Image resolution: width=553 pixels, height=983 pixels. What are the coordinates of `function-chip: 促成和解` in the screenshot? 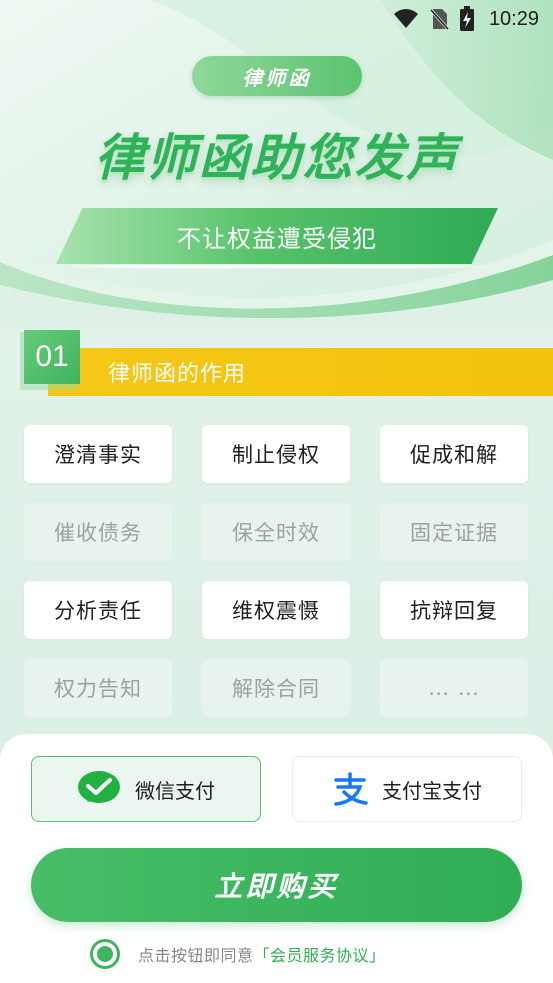 It's located at (454, 454).